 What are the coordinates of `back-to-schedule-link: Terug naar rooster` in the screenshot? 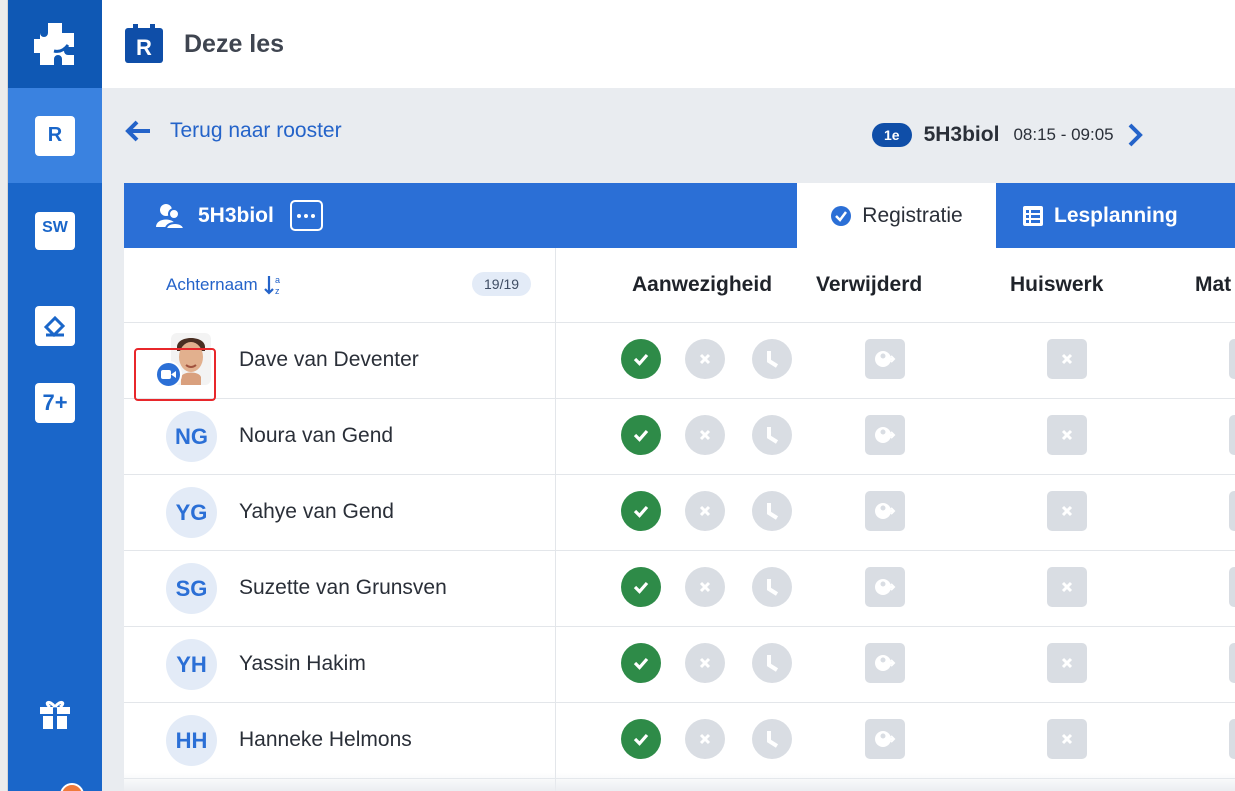 It's located at (233, 131).